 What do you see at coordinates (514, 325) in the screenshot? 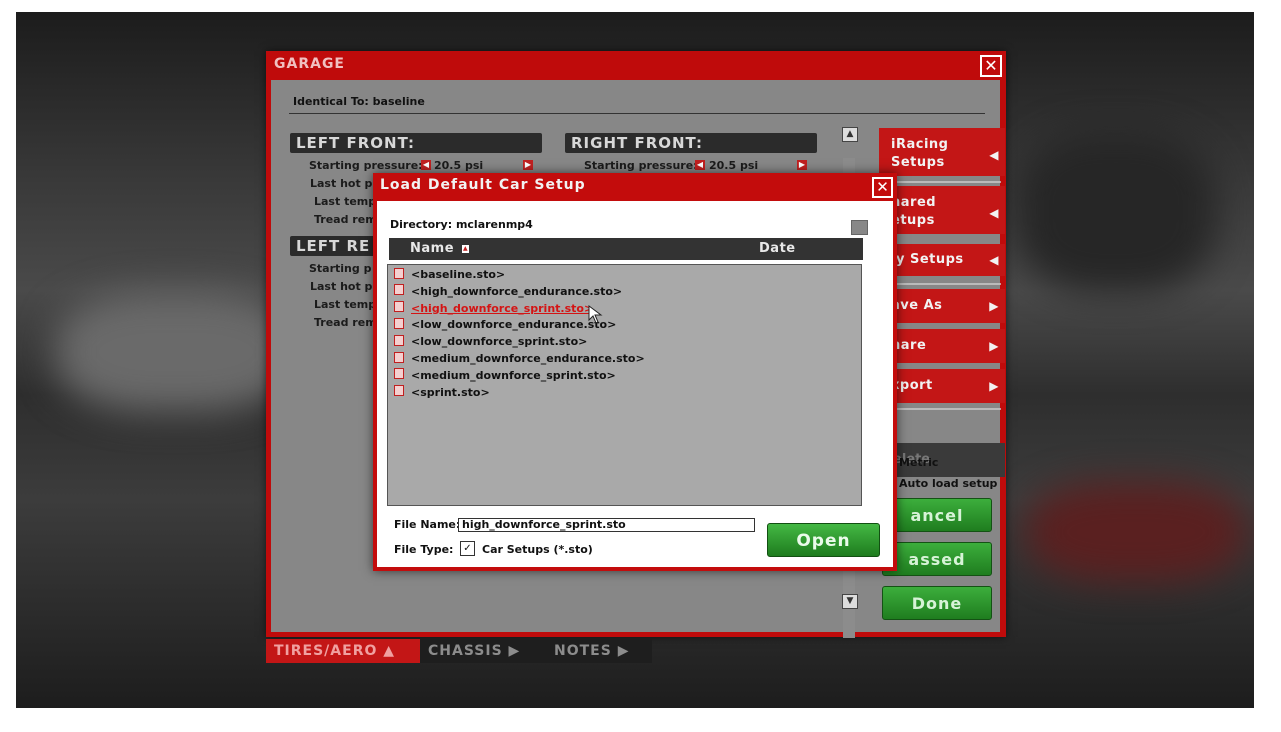
I see `file-name-text: <low_downforce_endurance.sto>` at bounding box center [514, 325].